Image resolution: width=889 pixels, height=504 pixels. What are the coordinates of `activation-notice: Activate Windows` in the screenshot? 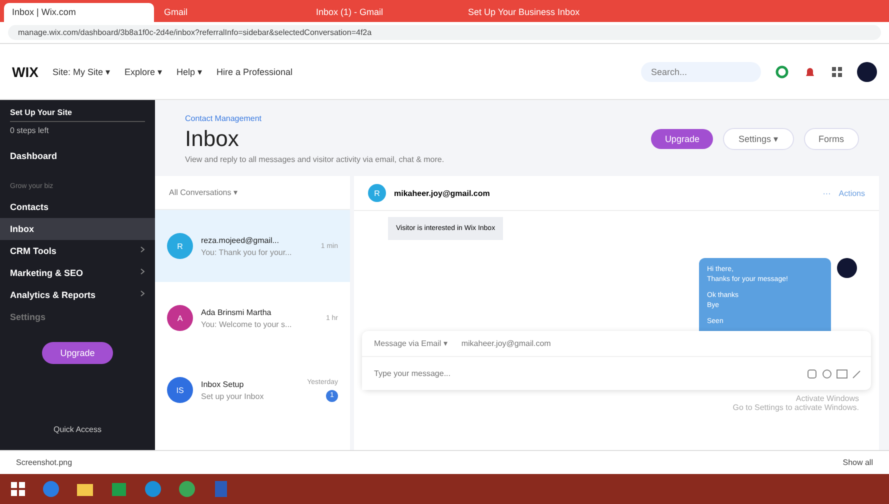 It's located at (827, 398).